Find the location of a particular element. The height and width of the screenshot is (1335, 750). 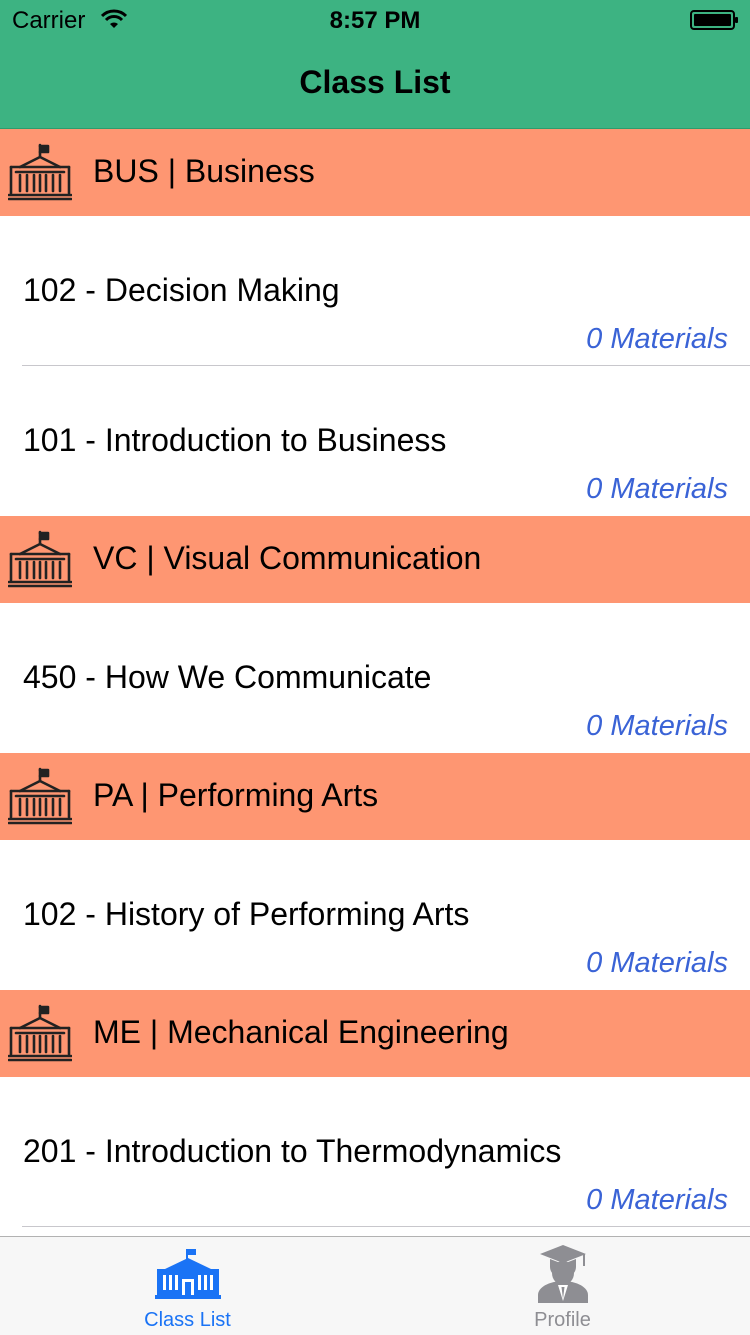

section-title: PA | Performing Arts is located at coordinates (236, 795).